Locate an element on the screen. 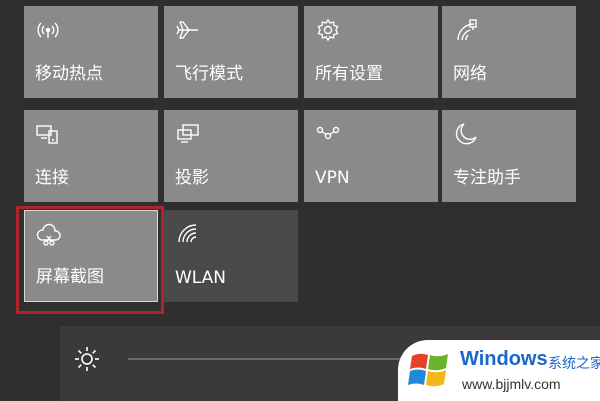  tile-label: 所有设置 is located at coordinates (349, 74).